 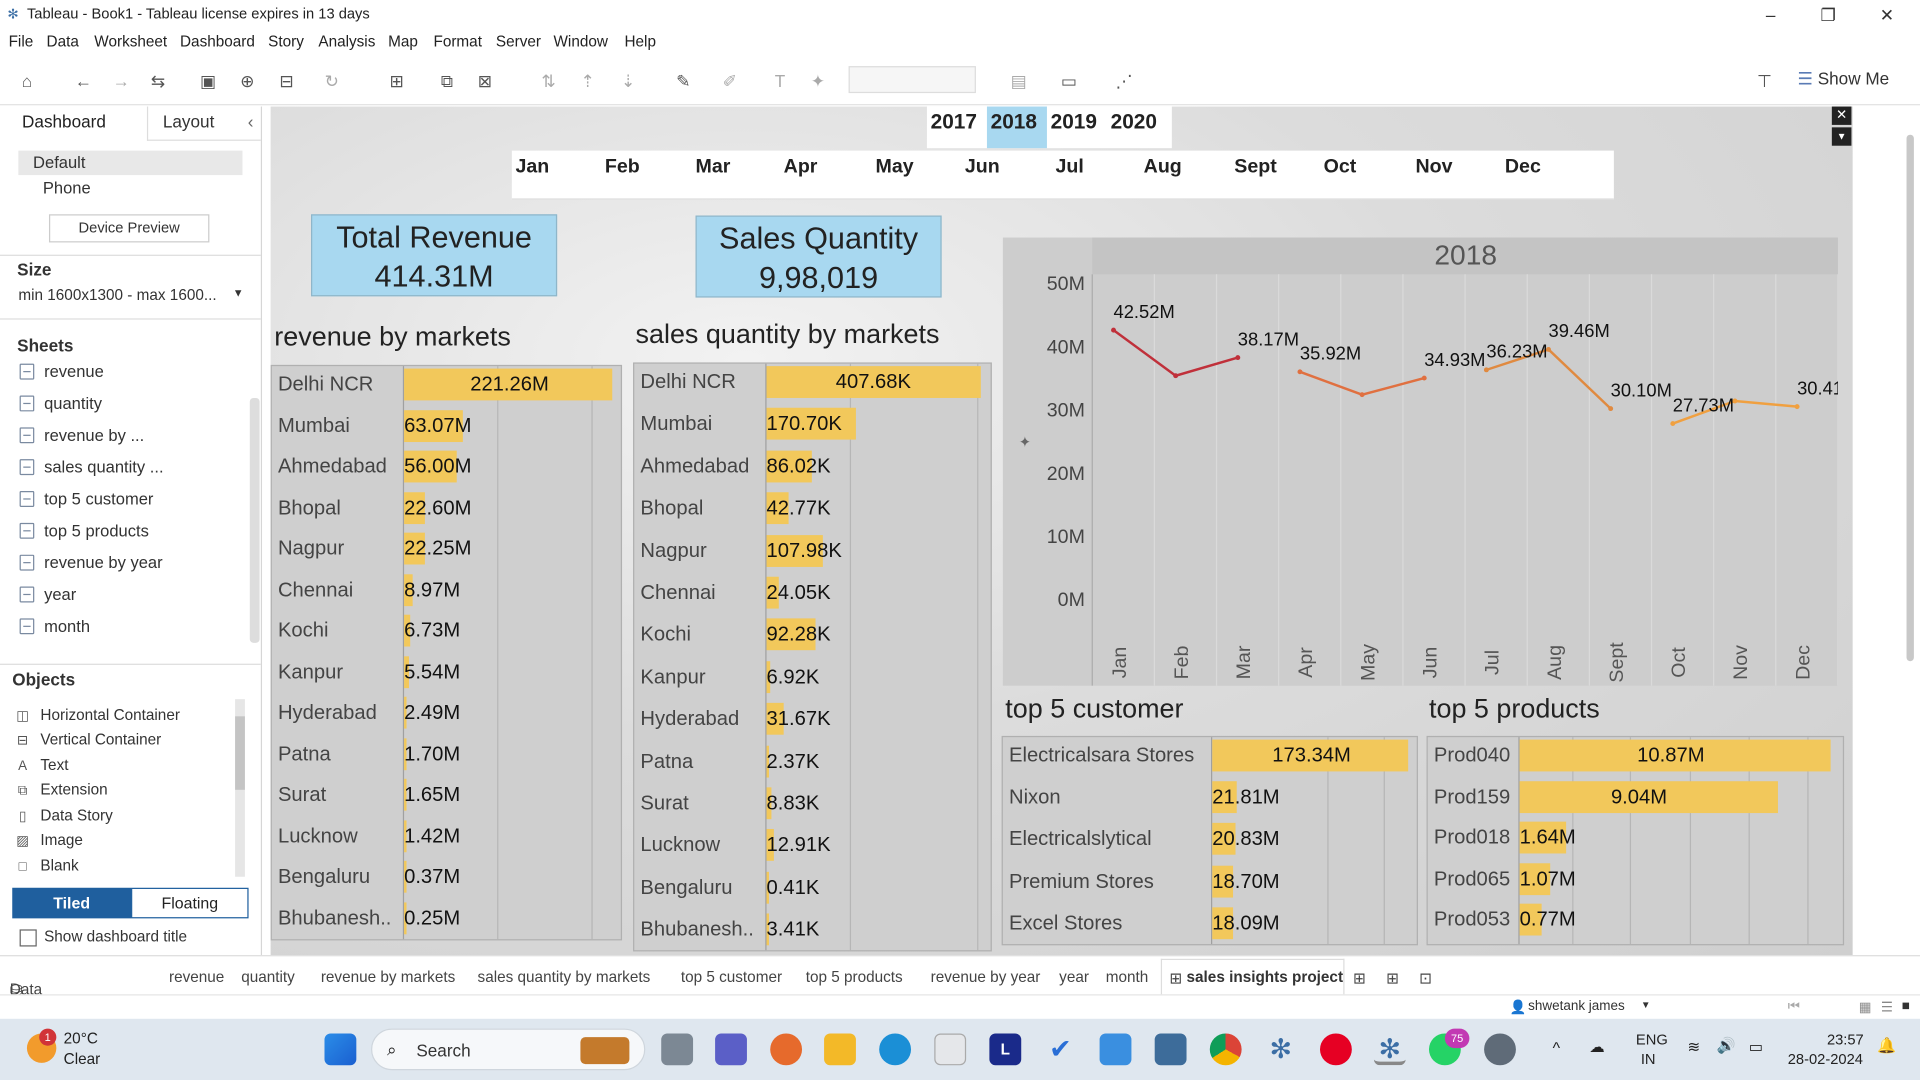 What do you see at coordinates (446, 714) in the screenshot?
I see `bar-row: Hyderabad 2.49M` at bounding box center [446, 714].